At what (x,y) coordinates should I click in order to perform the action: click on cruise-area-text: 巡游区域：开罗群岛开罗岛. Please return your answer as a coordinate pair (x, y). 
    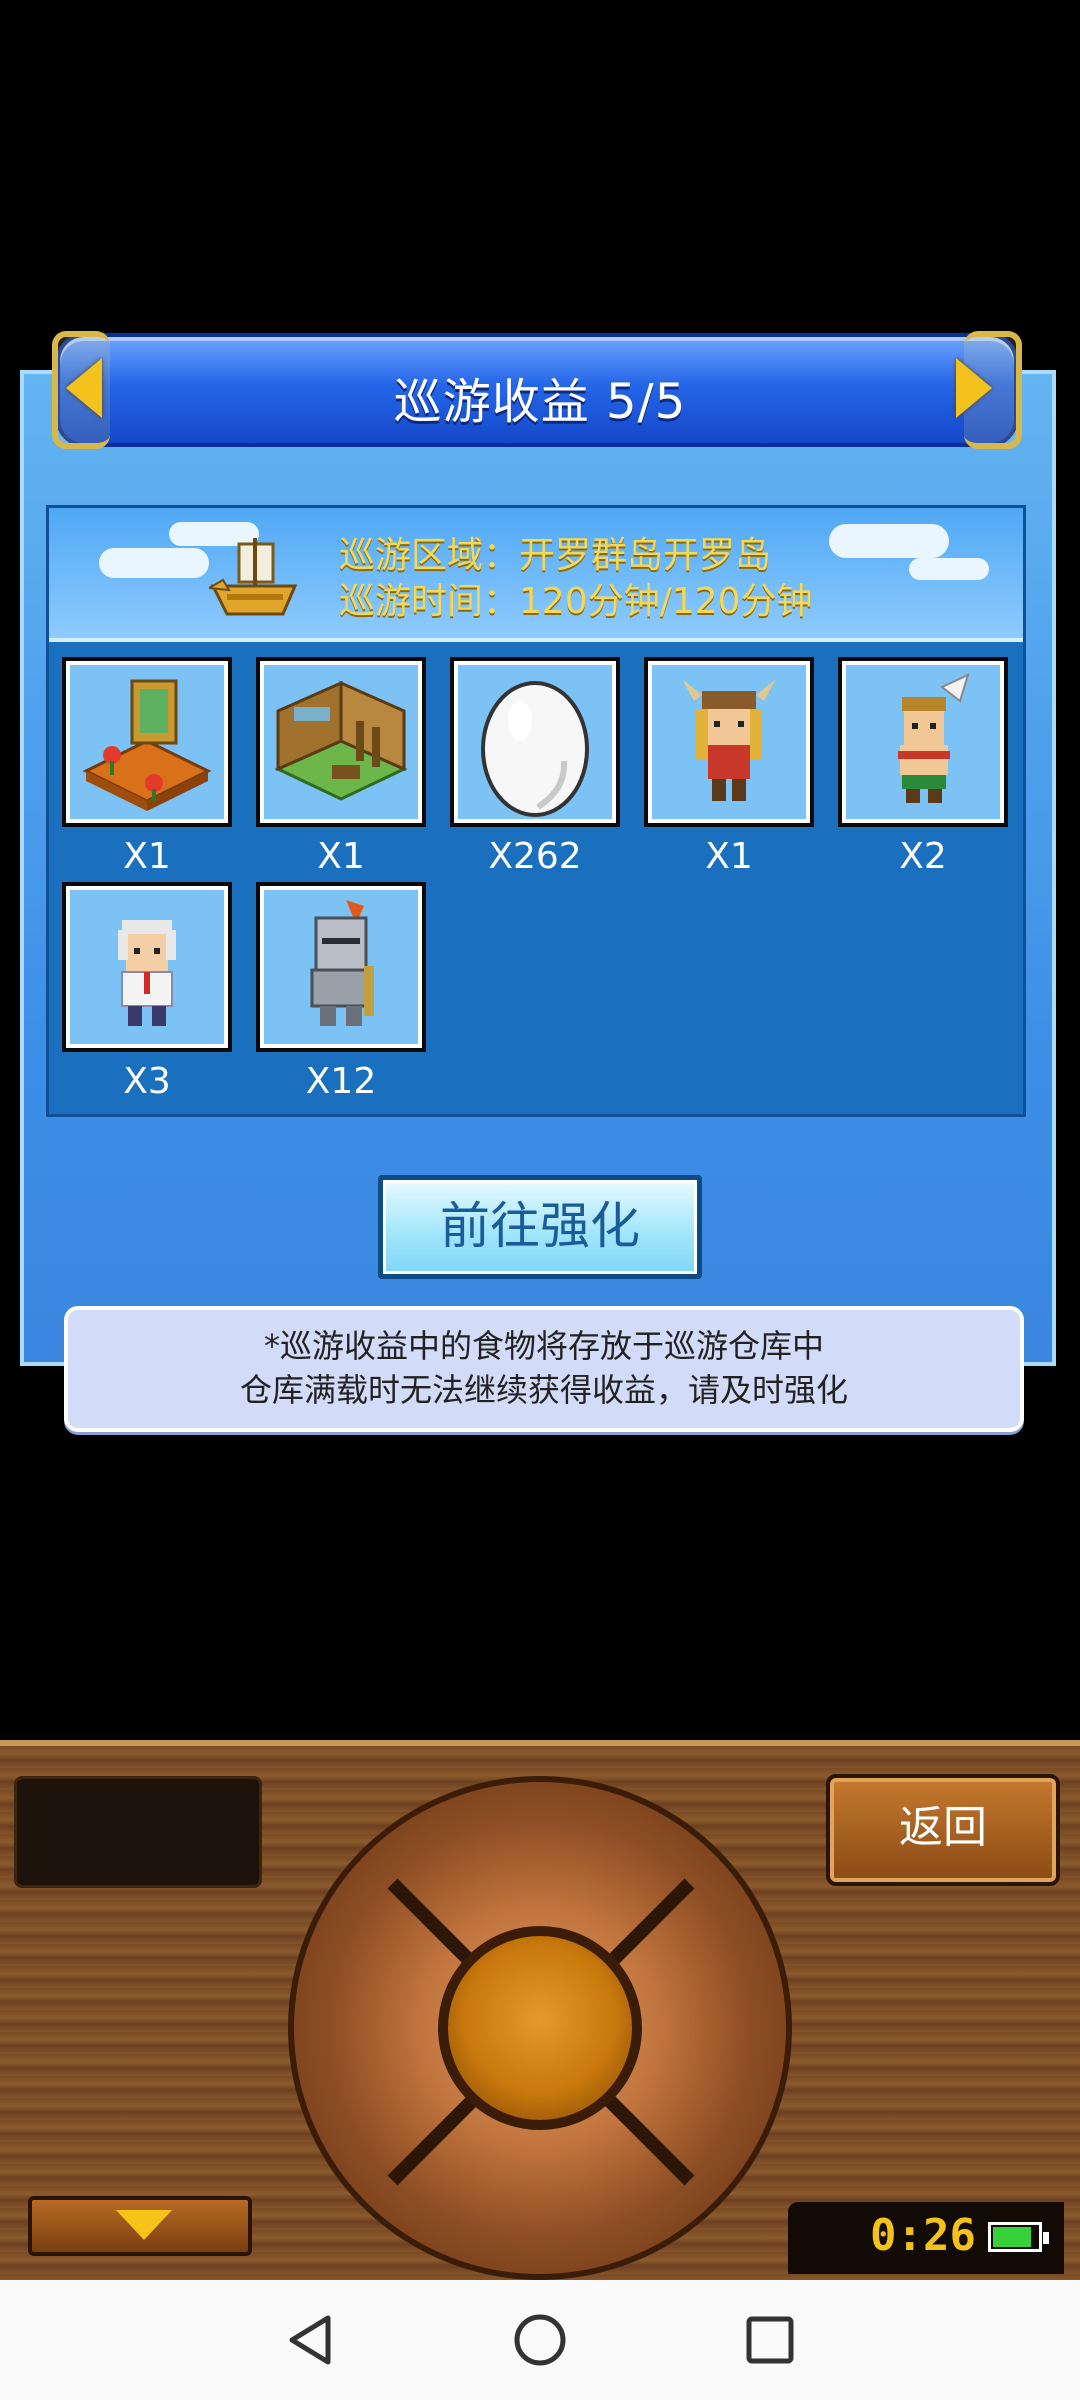
    Looking at the image, I should click on (555, 555).